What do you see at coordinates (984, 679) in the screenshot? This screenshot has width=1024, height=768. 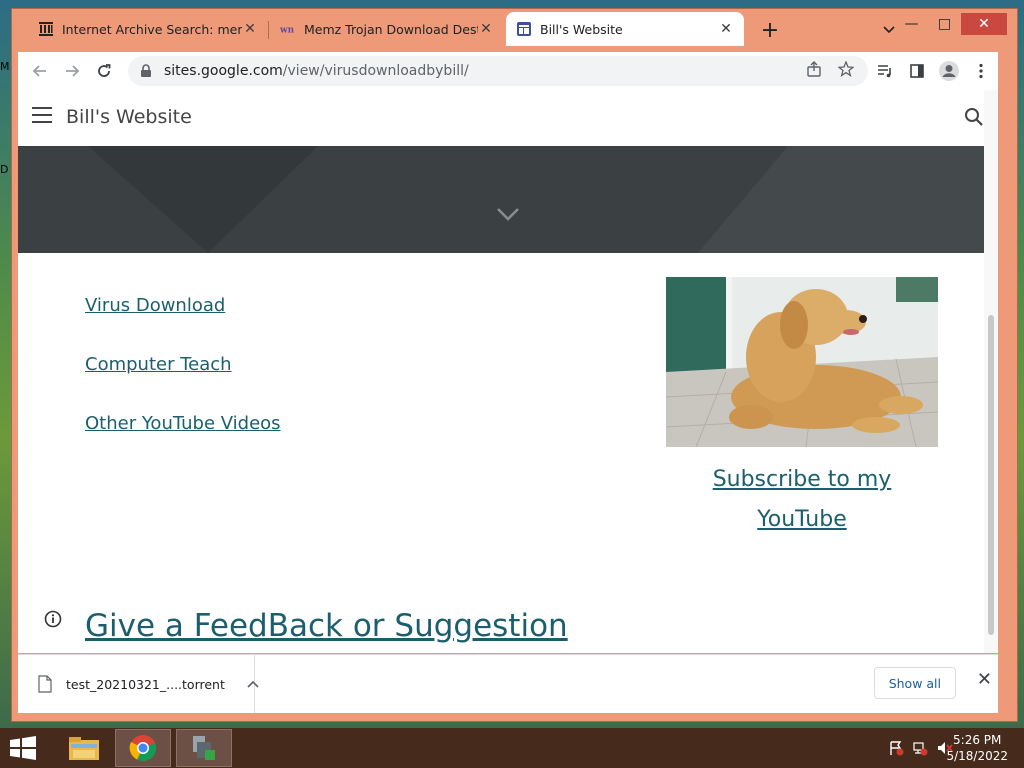 I see `close-shelf-icon: ✕` at bounding box center [984, 679].